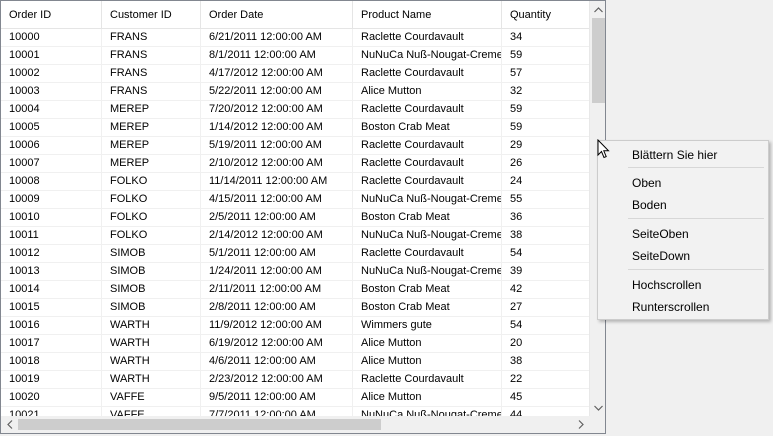 Image resolution: width=773 pixels, height=436 pixels. I want to click on cell-product-name: Wimmers gute, so click(427, 325).